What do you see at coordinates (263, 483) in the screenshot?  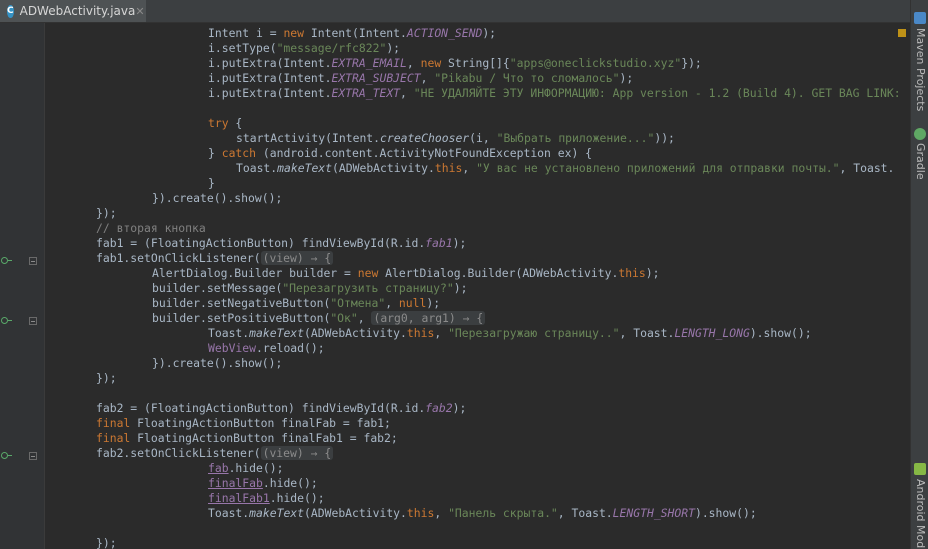 I see `code-line: finalFab.hide();` at bounding box center [263, 483].